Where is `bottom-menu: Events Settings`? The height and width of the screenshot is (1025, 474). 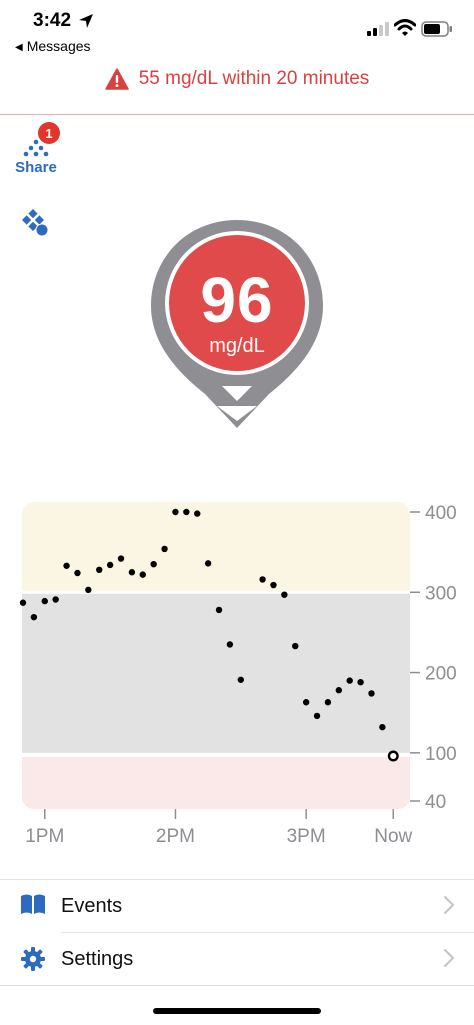
bottom-menu: Events Settings is located at coordinates (237, 932).